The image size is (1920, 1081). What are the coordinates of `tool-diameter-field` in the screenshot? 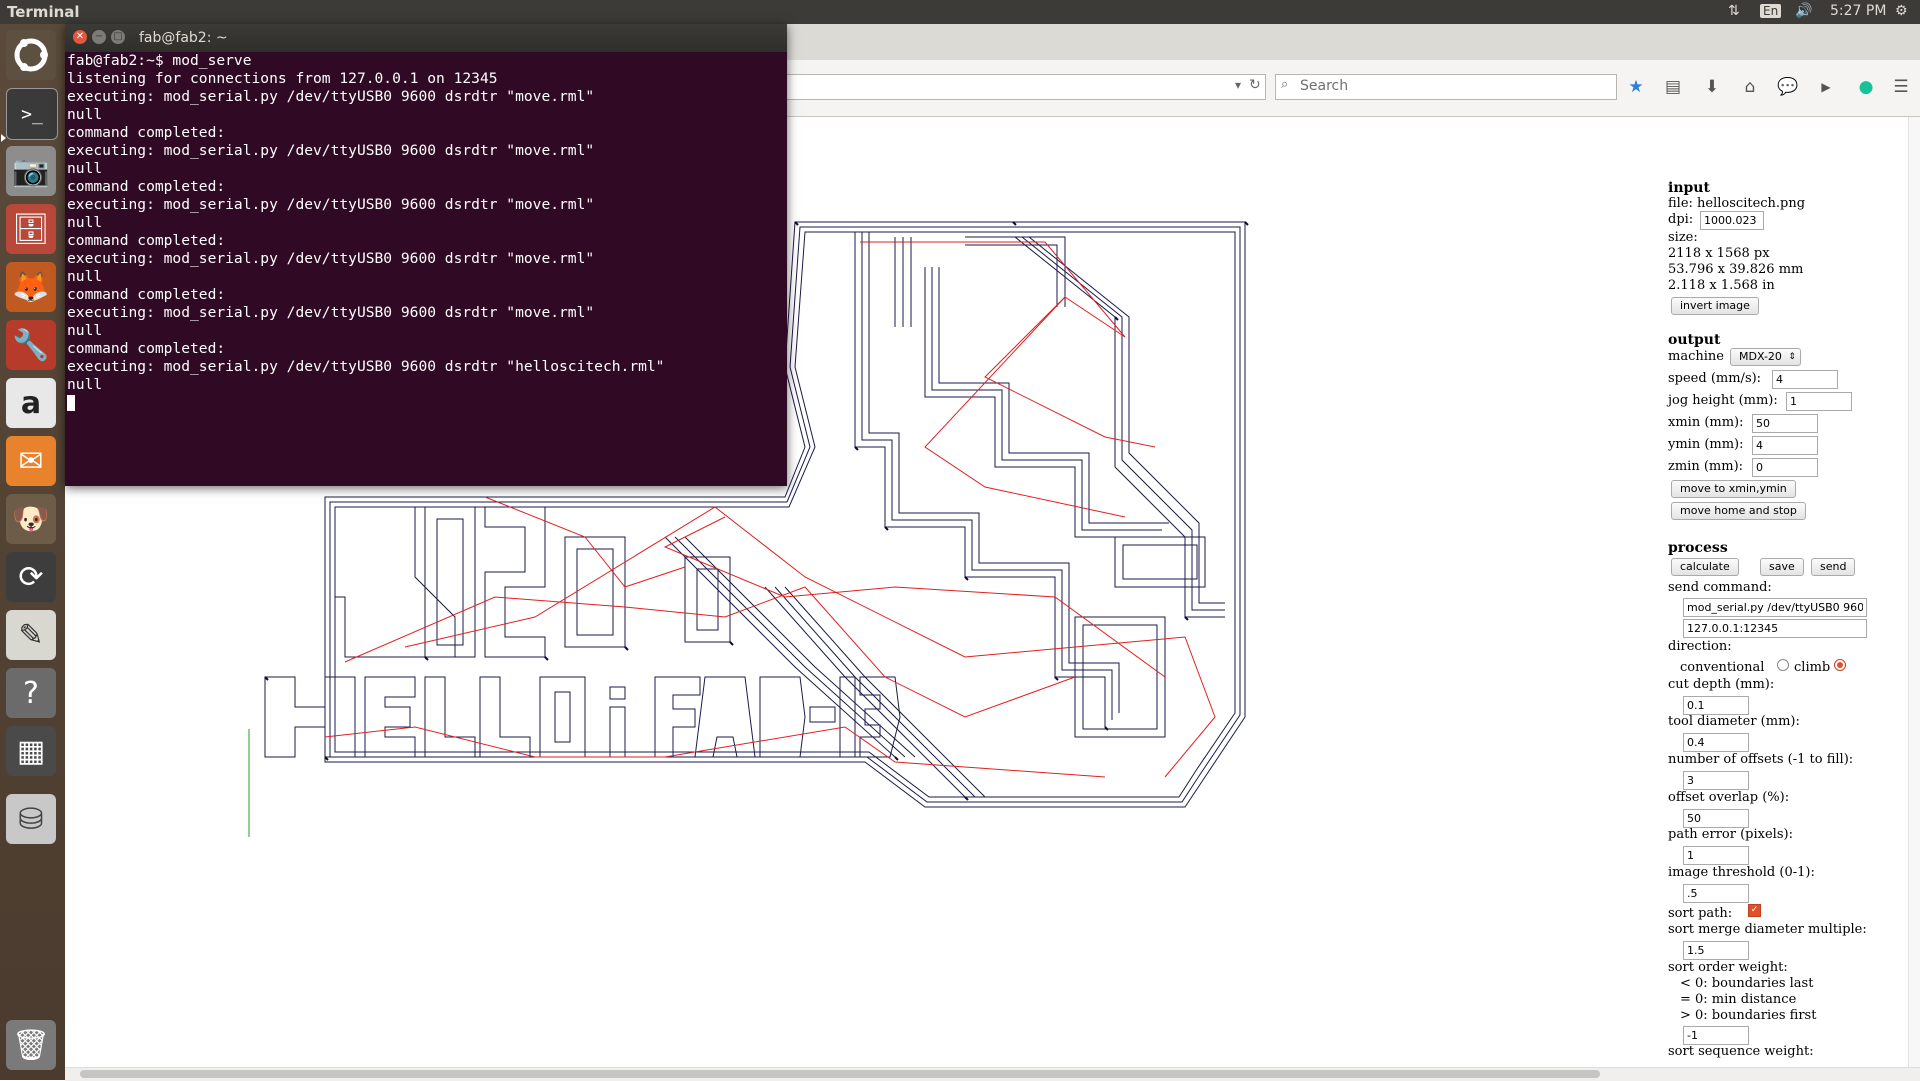 It's located at (1716, 742).